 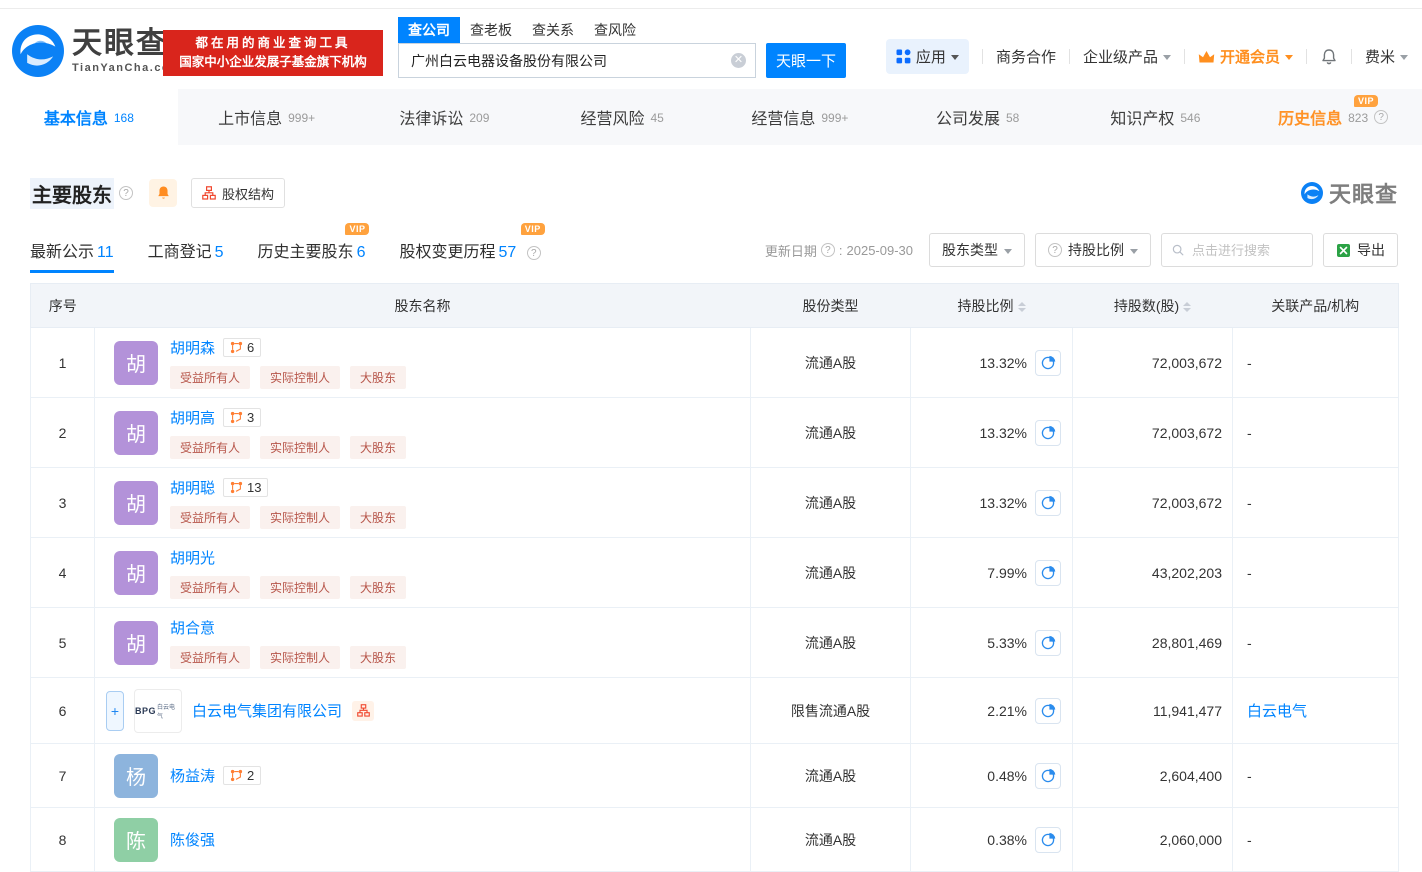 What do you see at coordinates (163, 193) in the screenshot?
I see `monitor-bell-button` at bounding box center [163, 193].